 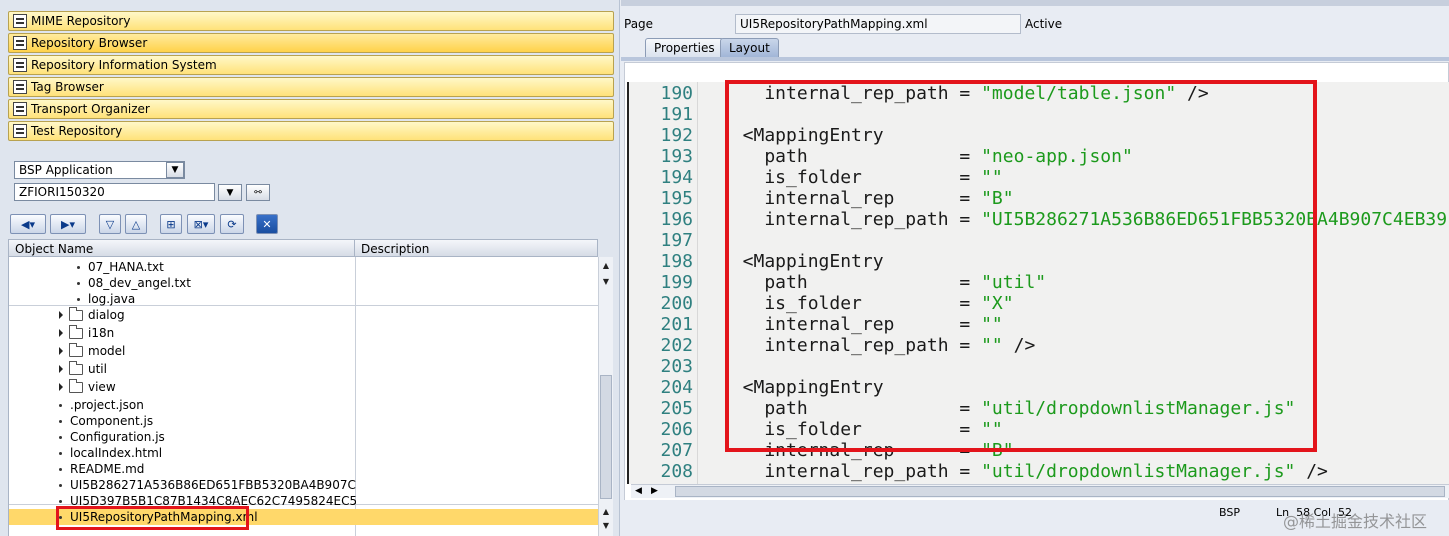 I want to click on page-name-field: UI5RepositoryPathMapping.xml, so click(x=878, y=24).